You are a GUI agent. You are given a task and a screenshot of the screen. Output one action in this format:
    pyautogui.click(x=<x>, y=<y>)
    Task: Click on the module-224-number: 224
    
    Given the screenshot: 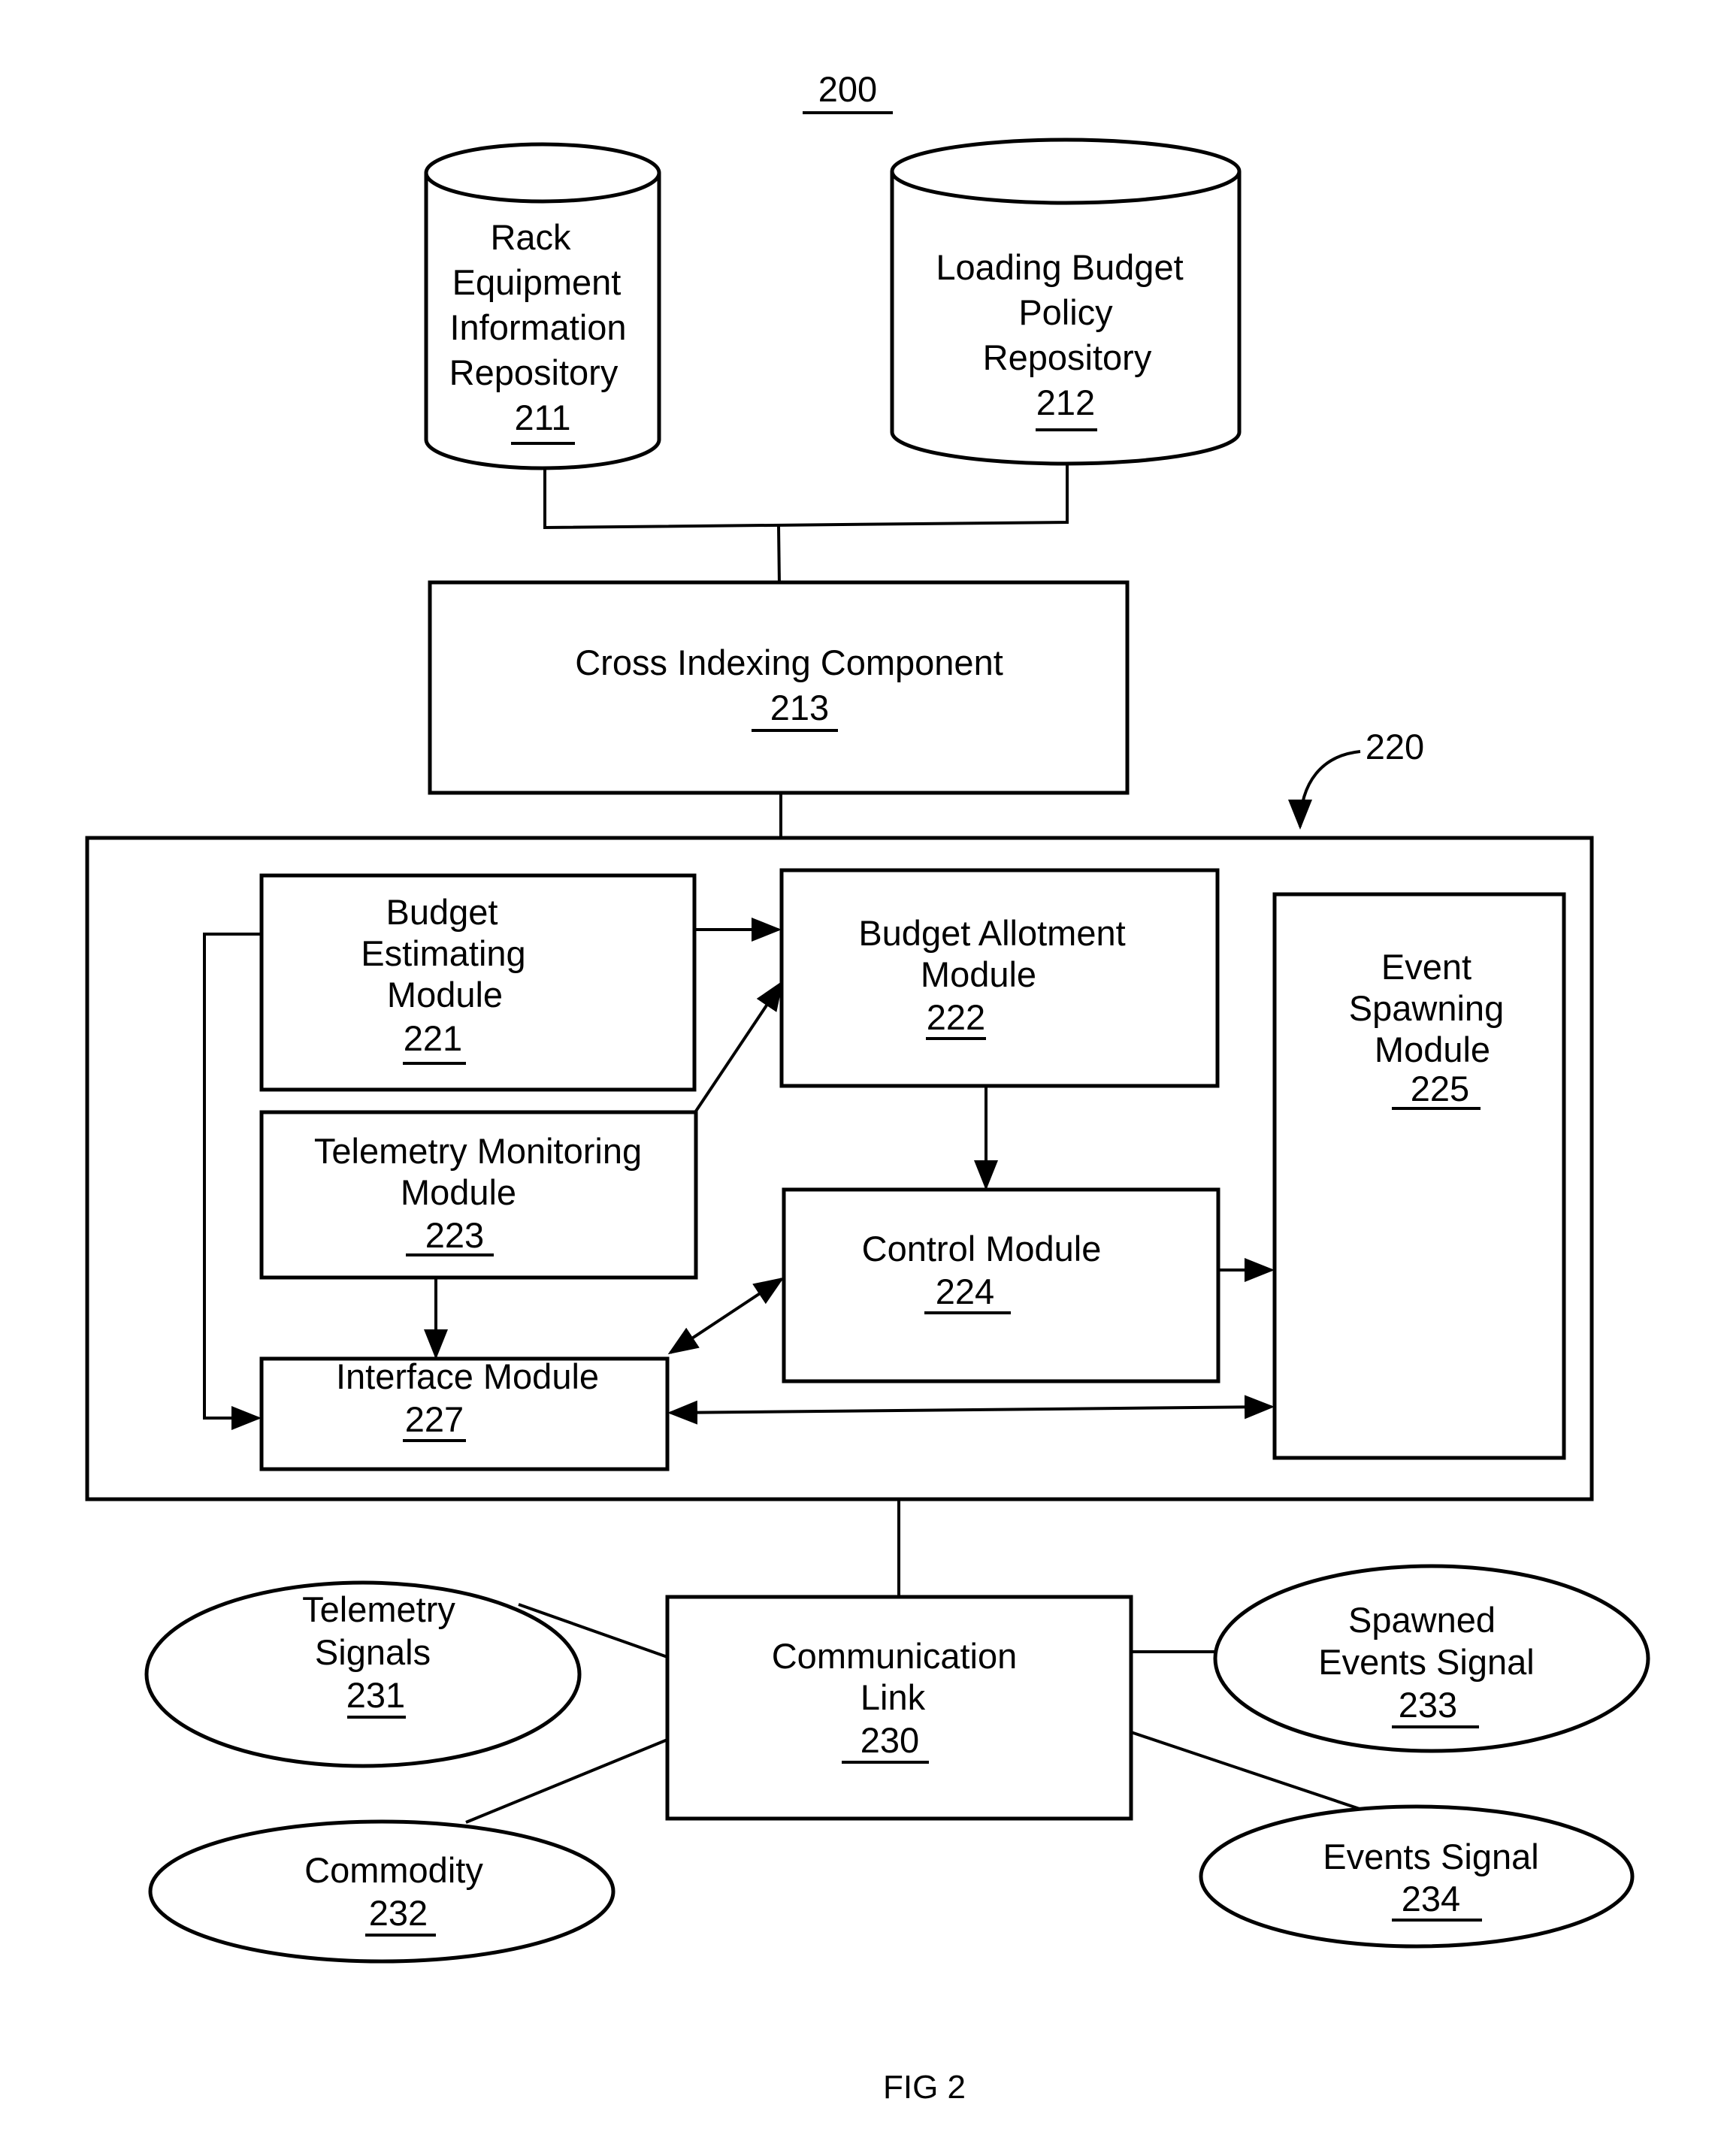 What is the action you would take?
    pyautogui.click(x=965, y=1291)
    